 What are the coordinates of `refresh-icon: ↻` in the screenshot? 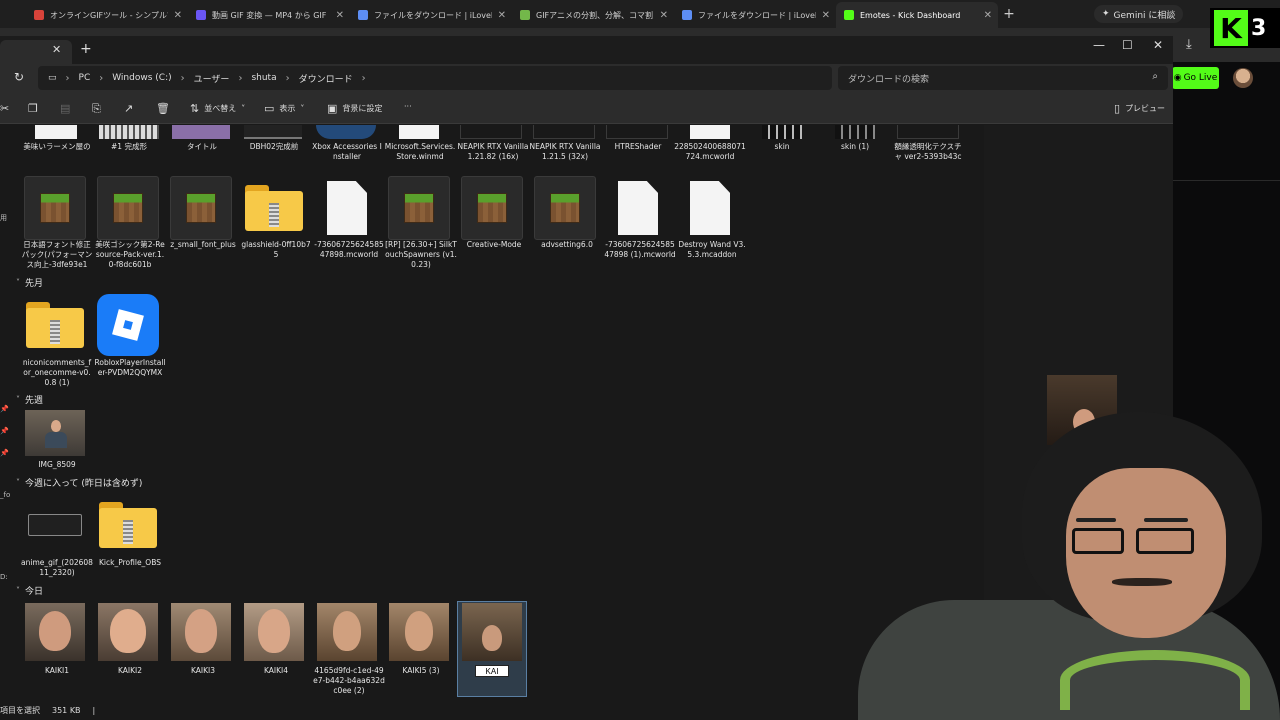 It's located at (19, 77).